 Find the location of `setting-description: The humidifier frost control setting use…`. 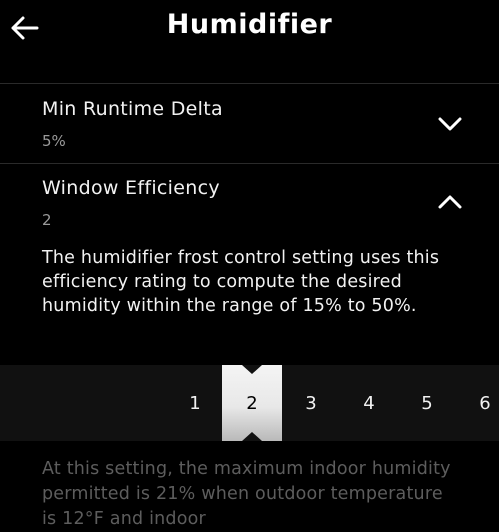

setting-description: The humidifier frost control setting use… is located at coordinates (241, 282).